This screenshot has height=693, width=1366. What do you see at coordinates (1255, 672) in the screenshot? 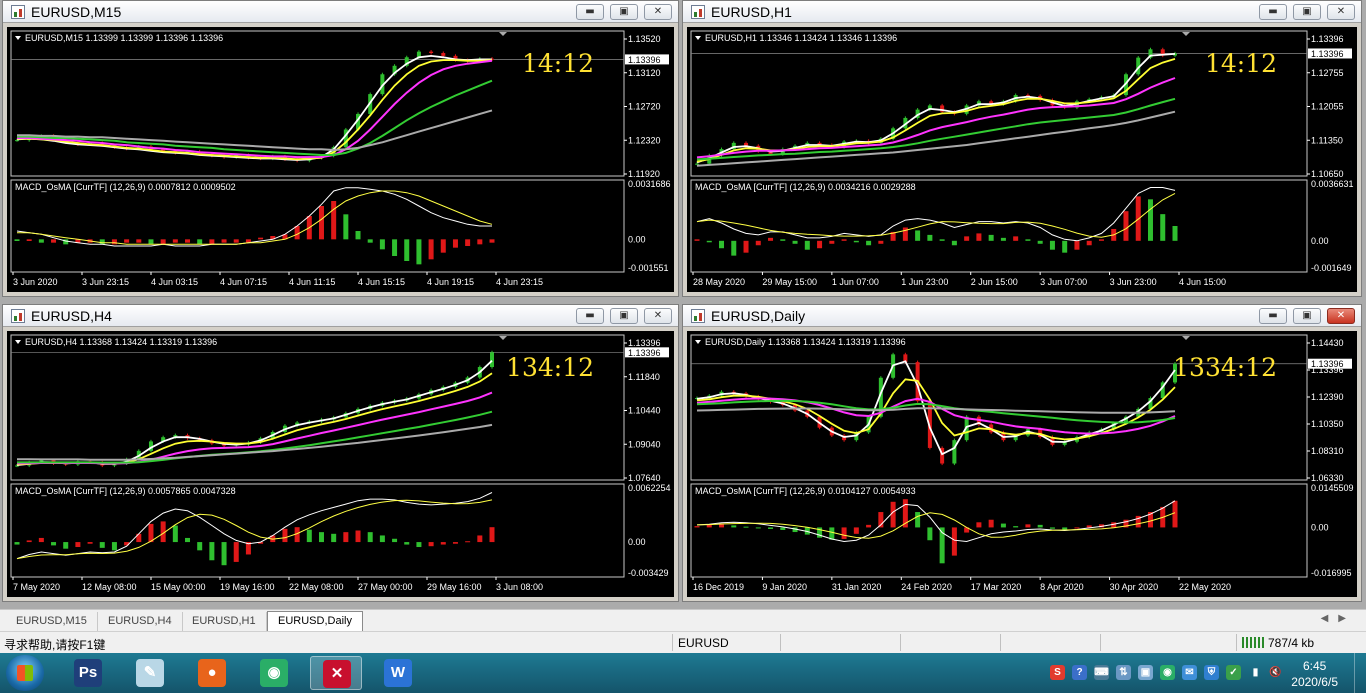
I see `signal-icon: ▮` at bounding box center [1255, 672].